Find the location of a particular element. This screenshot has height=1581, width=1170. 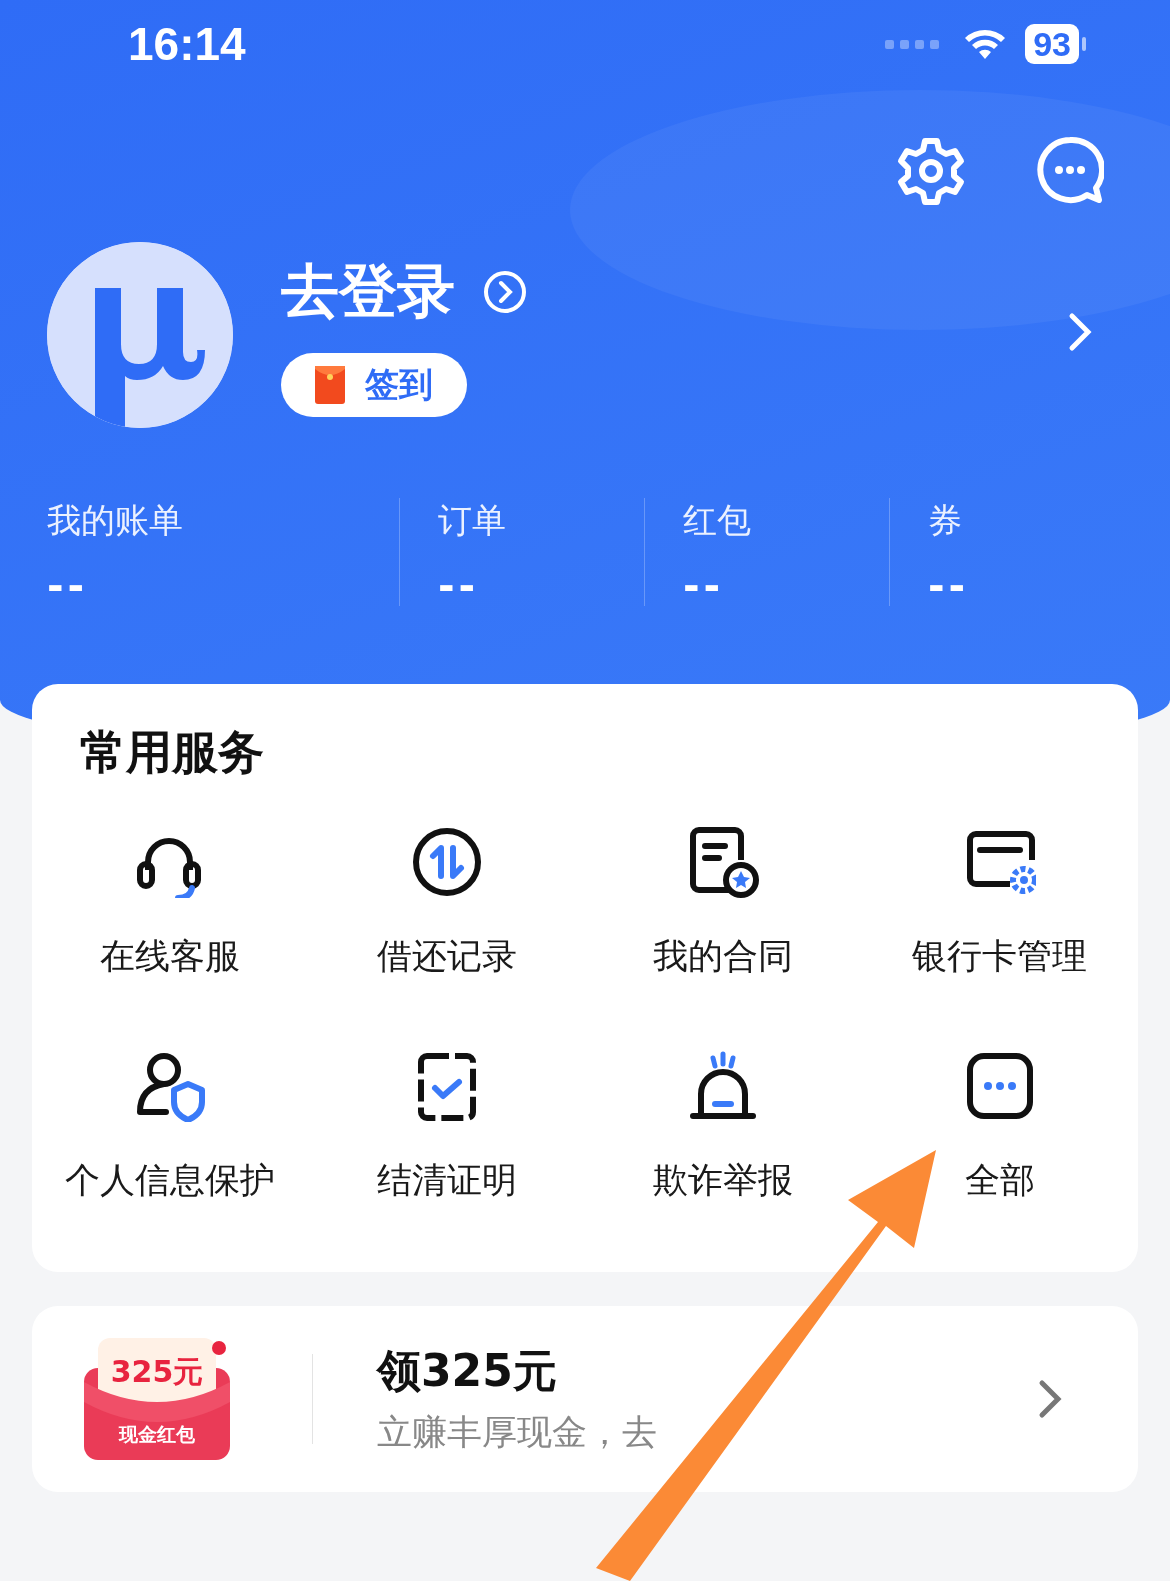

login-link: 去登录 is located at coordinates (404, 292).